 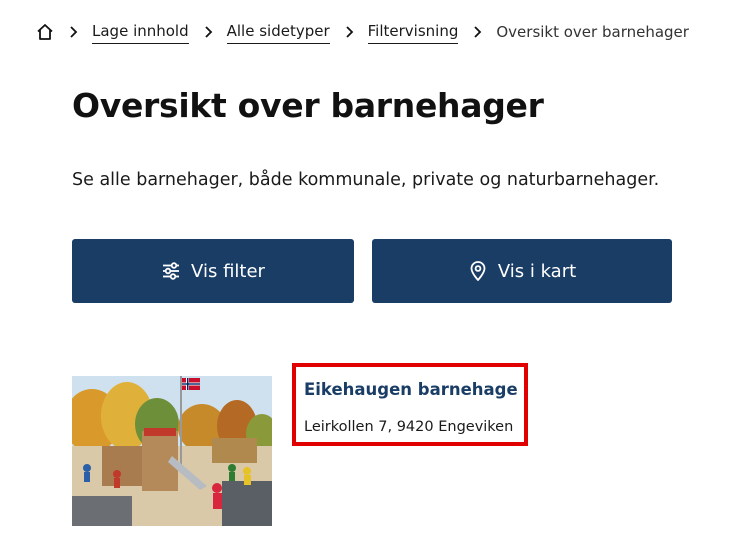 I want to click on show-filter-button: Vis filter, so click(x=213, y=271).